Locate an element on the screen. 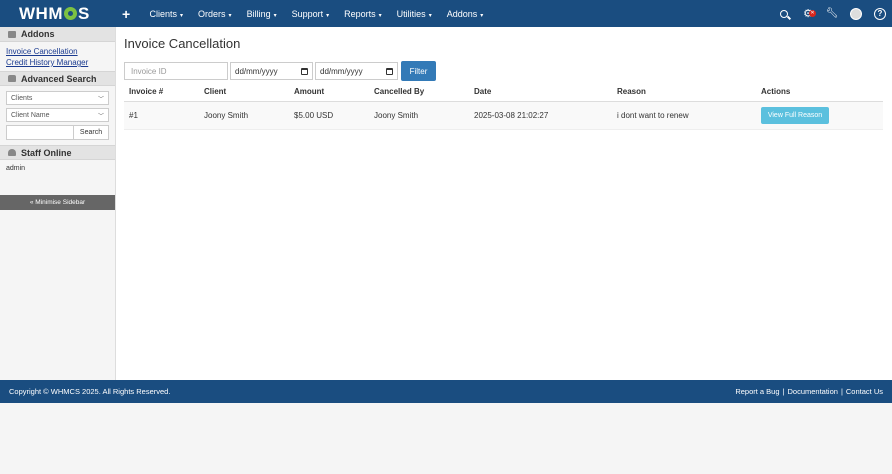 This screenshot has height=474, width=892. search-button: Search is located at coordinates (91, 132).